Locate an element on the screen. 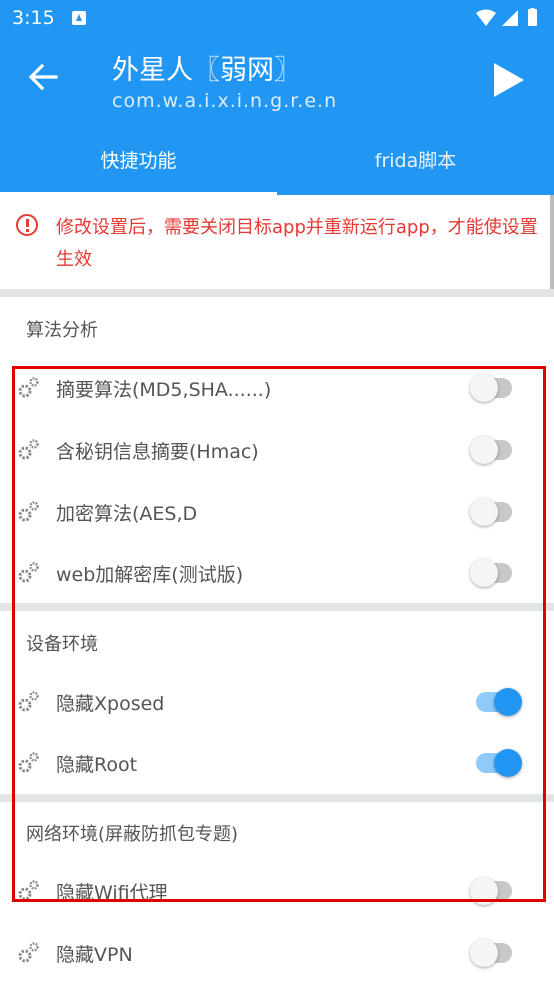 Image resolution: width=554 pixels, height=984 pixels. back-arrow-icon is located at coordinates (43, 77).